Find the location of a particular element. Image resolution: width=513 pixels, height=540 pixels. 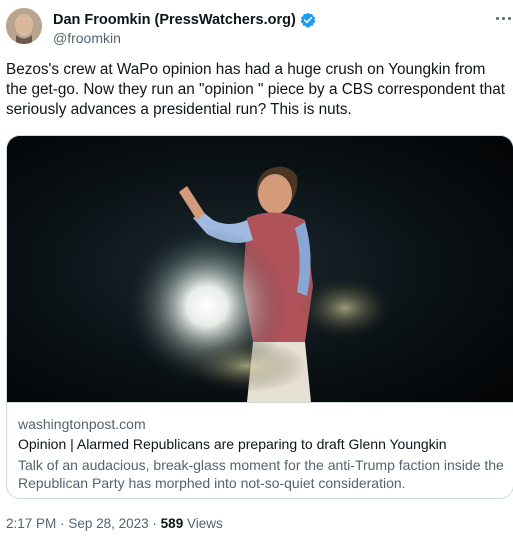

avatar is located at coordinates (24, 26).